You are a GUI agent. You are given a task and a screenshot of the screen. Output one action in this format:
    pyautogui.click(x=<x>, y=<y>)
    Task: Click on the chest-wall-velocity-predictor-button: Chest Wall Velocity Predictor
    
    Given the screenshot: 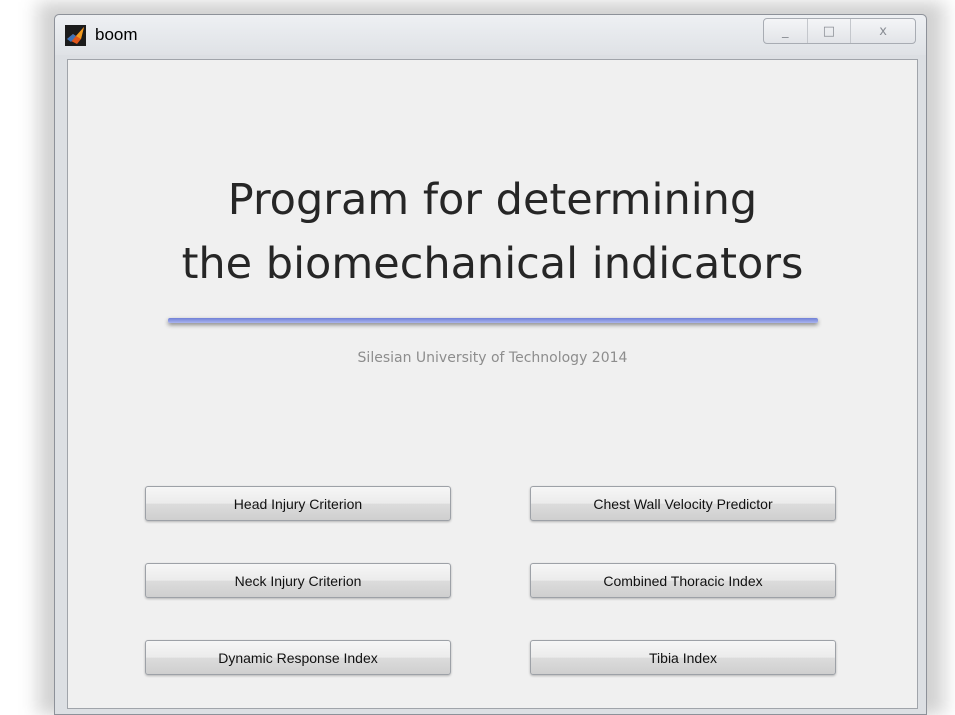 What is the action you would take?
    pyautogui.click(x=683, y=503)
    